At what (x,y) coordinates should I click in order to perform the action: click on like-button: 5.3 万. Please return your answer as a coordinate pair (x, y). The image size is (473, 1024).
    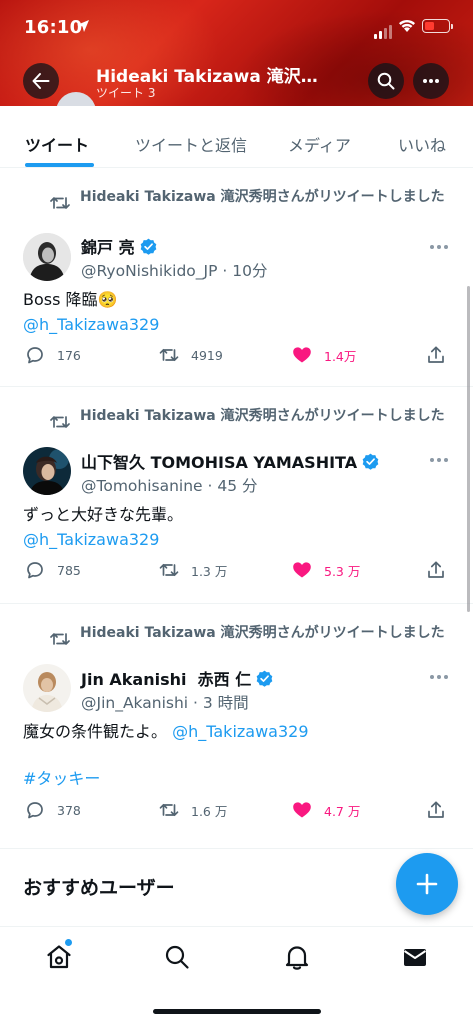
    Looking at the image, I should click on (326, 570).